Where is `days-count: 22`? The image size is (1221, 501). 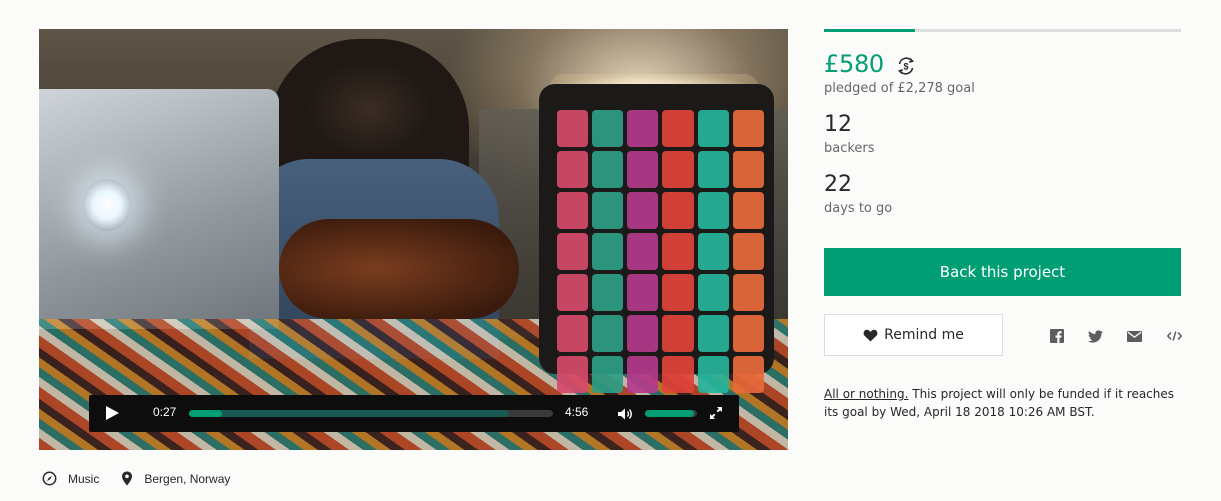 days-count: 22 is located at coordinates (838, 184).